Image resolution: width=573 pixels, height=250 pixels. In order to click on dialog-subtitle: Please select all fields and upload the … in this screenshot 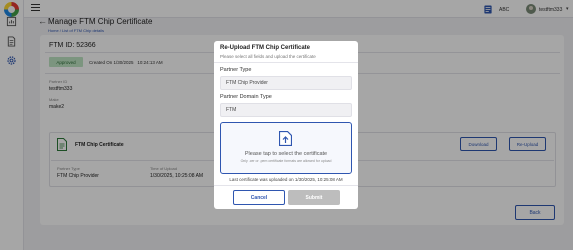, I will do `click(268, 56)`.